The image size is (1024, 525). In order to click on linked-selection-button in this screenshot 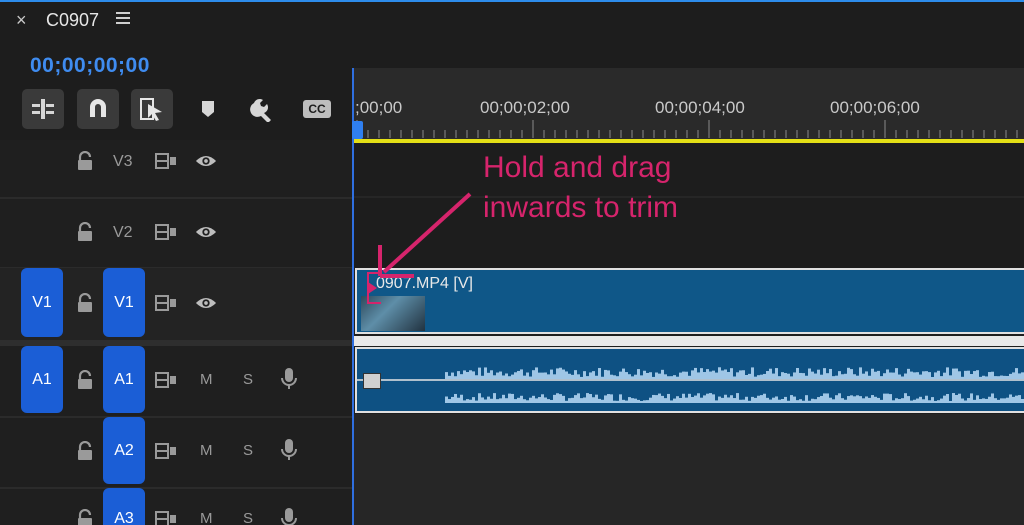, I will do `click(152, 109)`.